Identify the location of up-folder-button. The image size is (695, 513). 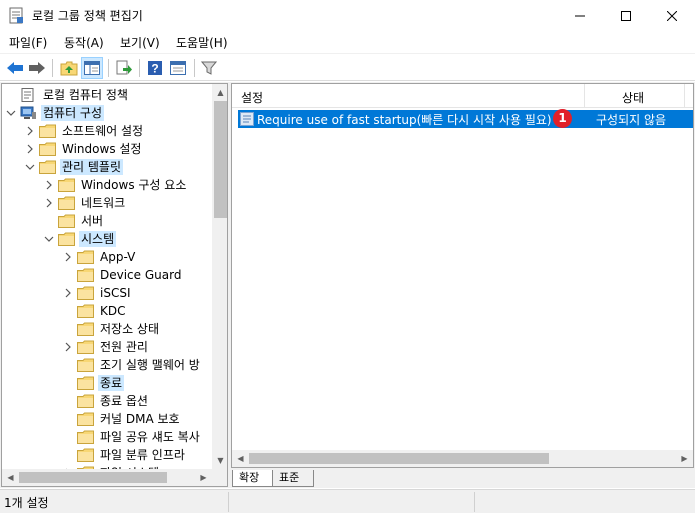
(69, 68).